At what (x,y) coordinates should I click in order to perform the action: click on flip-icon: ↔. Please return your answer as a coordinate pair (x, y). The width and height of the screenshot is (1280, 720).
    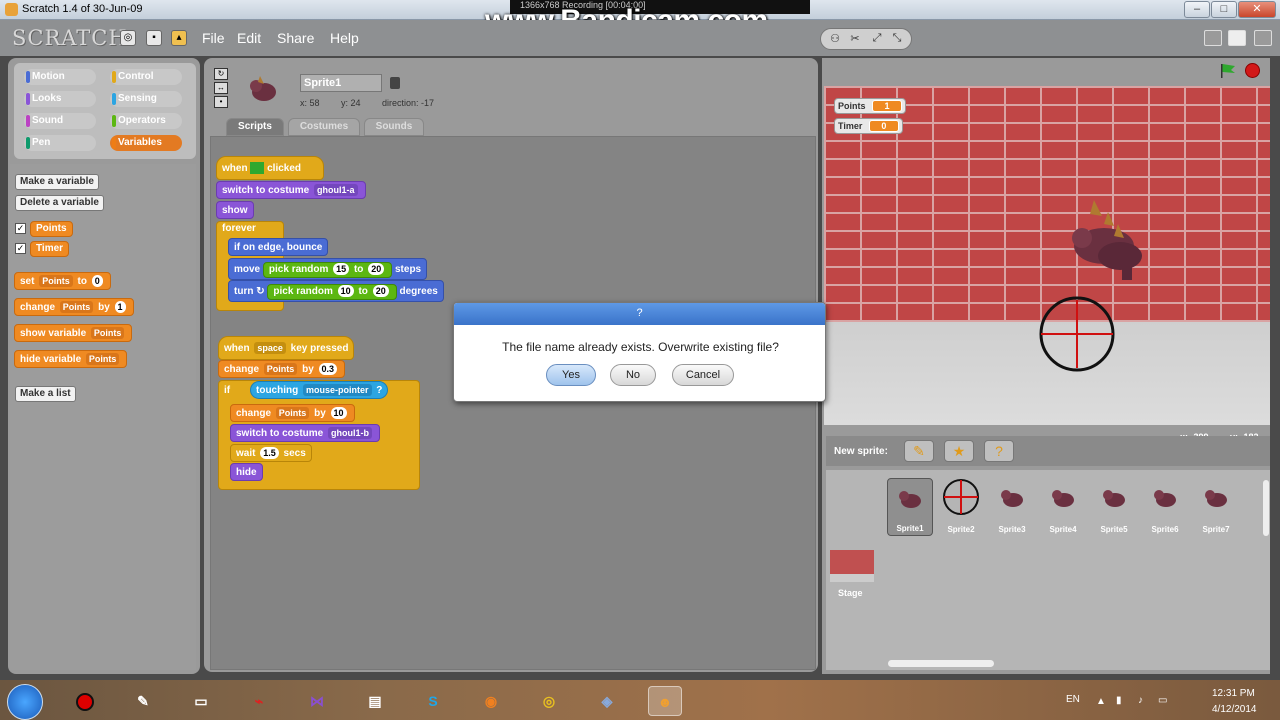
    Looking at the image, I should click on (221, 88).